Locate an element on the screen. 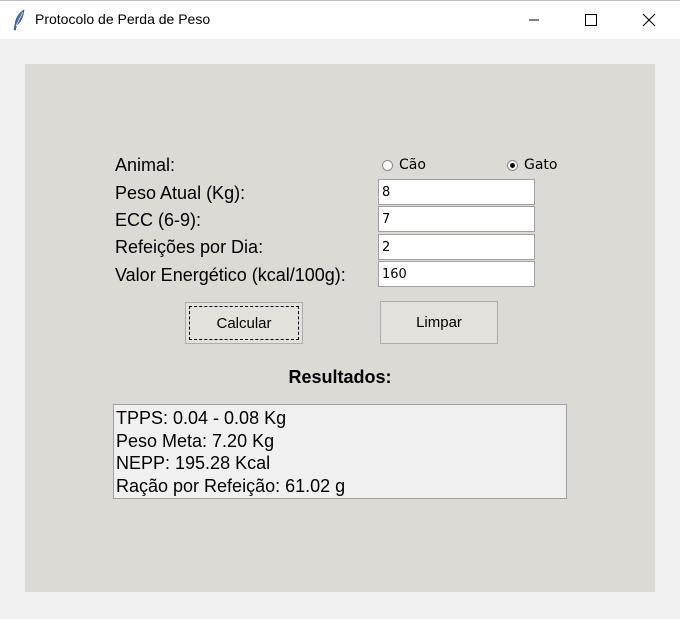 This screenshot has width=680, height=619. close-button is located at coordinates (649, 20).